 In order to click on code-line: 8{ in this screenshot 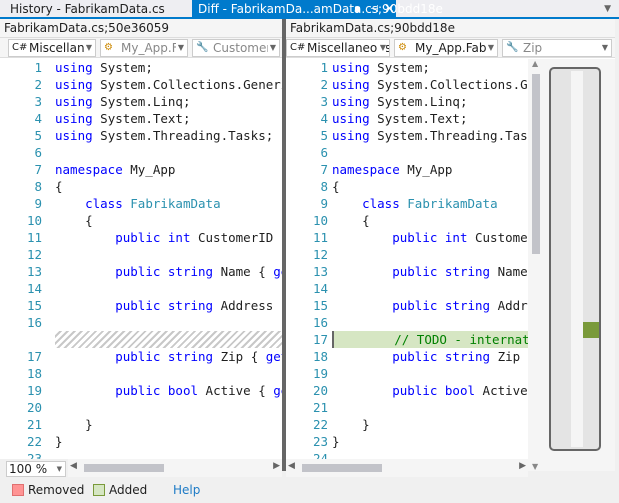, I will do `click(407, 186)`.